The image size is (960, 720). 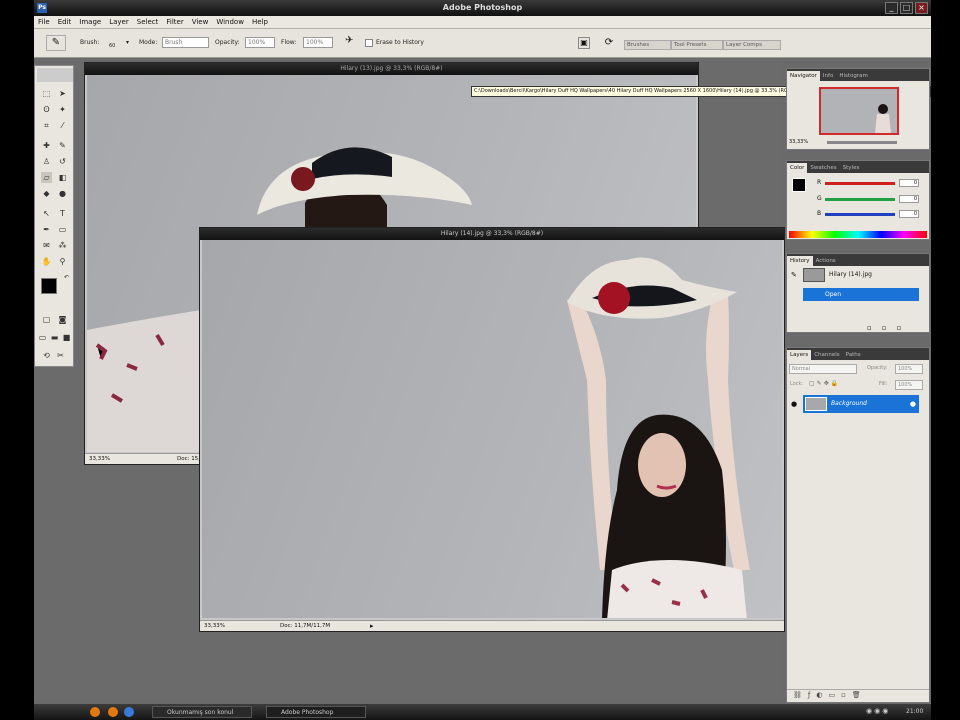 I want to click on history-item-open: Open, so click(x=861, y=294).